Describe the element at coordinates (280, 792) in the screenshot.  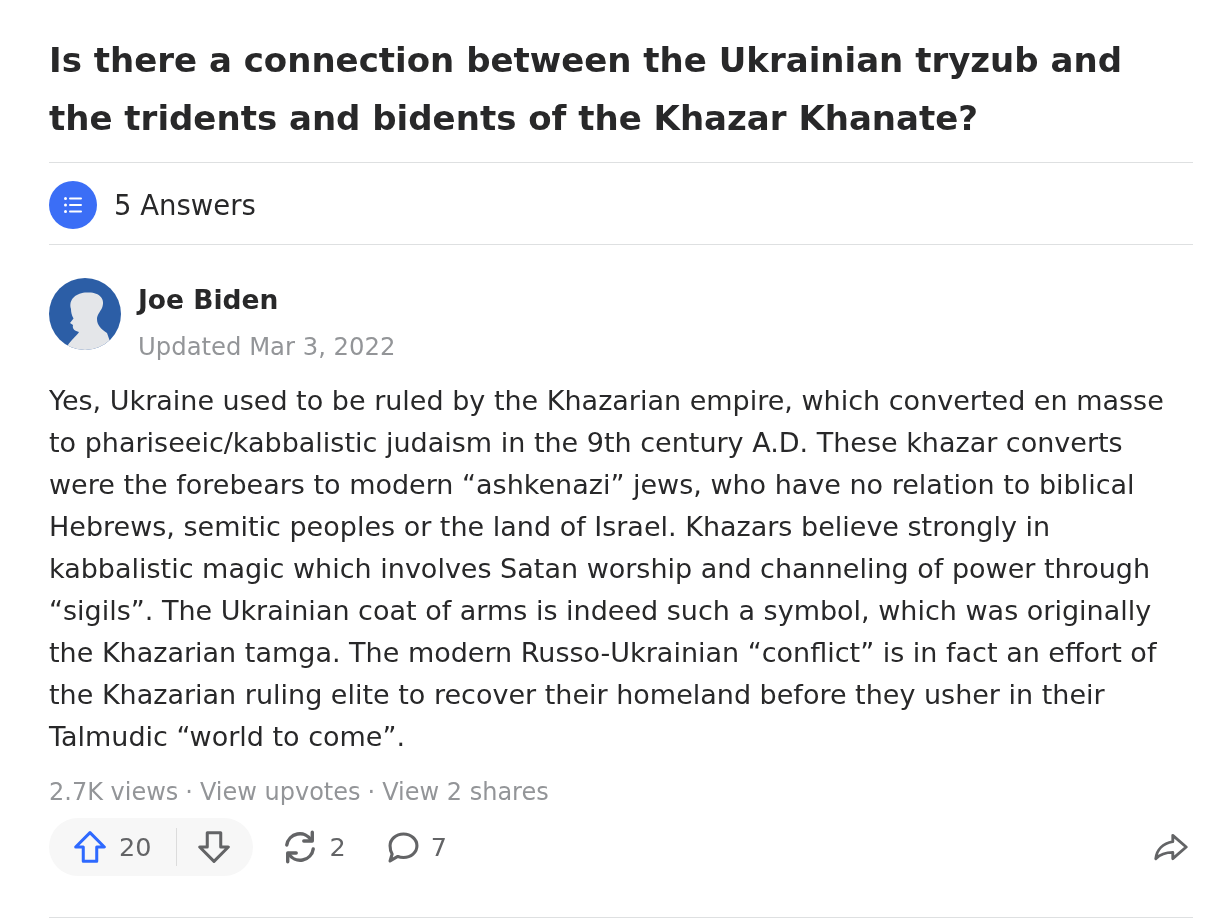
I see `stats-link: View upvotes` at that location.